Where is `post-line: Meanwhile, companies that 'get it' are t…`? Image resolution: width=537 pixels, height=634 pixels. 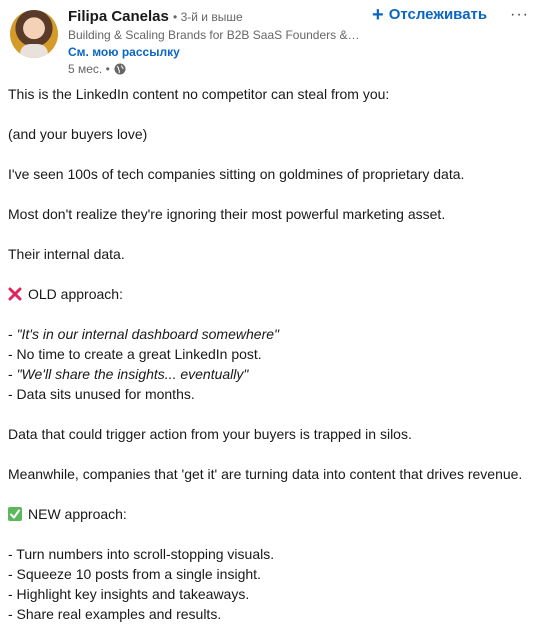
post-line: Meanwhile, companies that 'get it' are t… is located at coordinates (265, 474).